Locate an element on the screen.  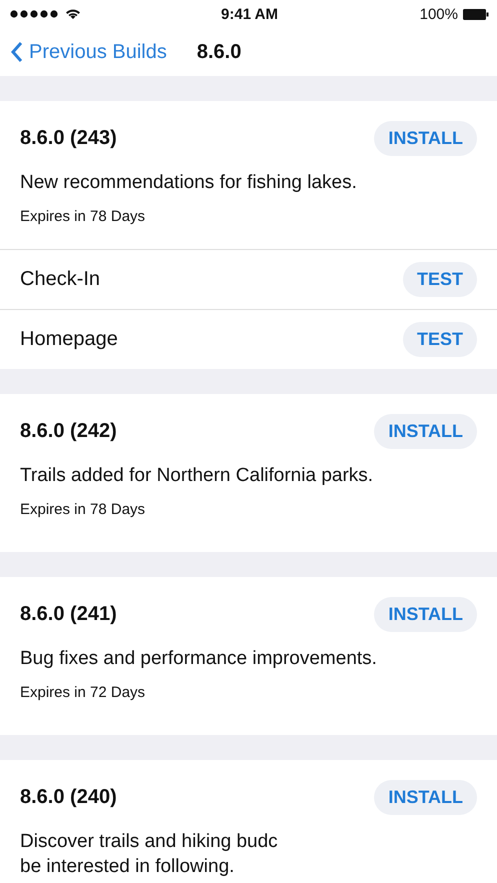
screen-title: 8.6.0 is located at coordinates (219, 52).